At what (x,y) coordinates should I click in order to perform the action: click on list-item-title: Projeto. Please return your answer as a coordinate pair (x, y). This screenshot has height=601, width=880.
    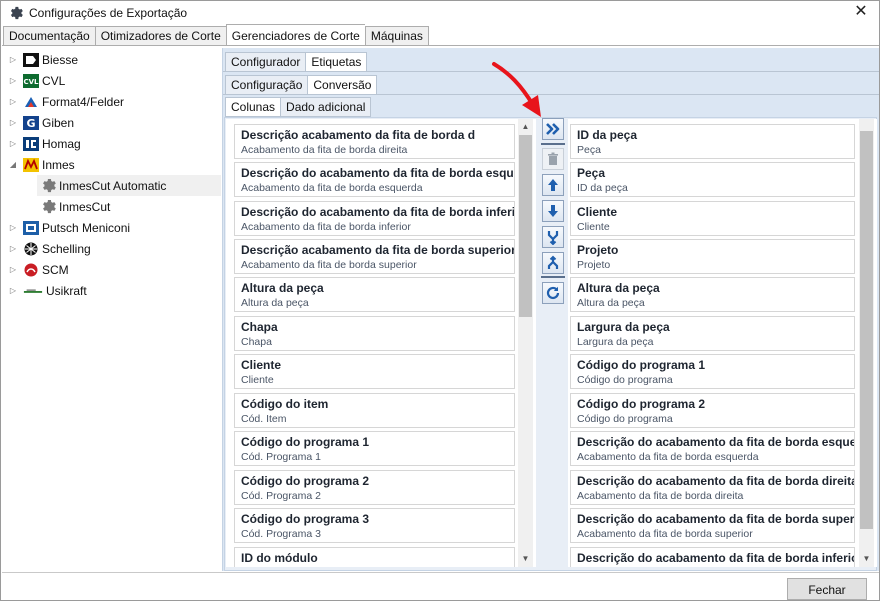
    Looking at the image, I should click on (598, 250).